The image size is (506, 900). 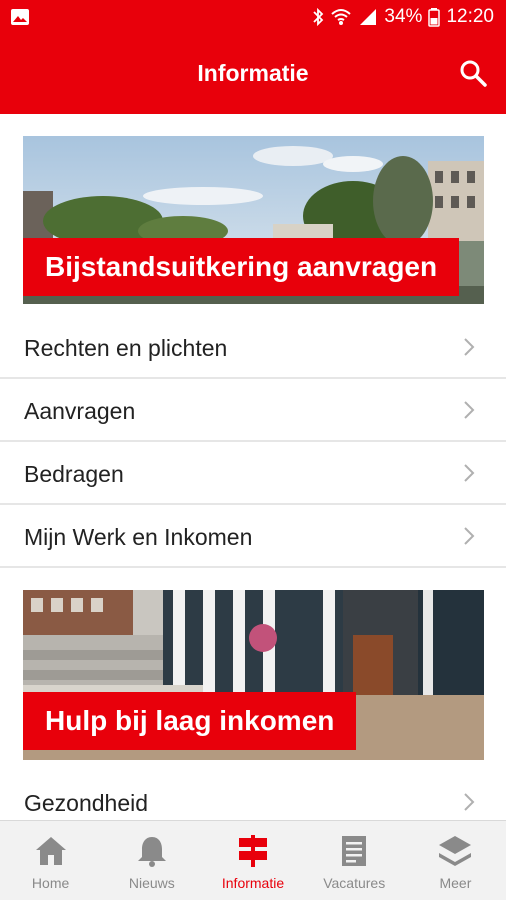 I want to click on page-title: Informatie, so click(x=253, y=73).